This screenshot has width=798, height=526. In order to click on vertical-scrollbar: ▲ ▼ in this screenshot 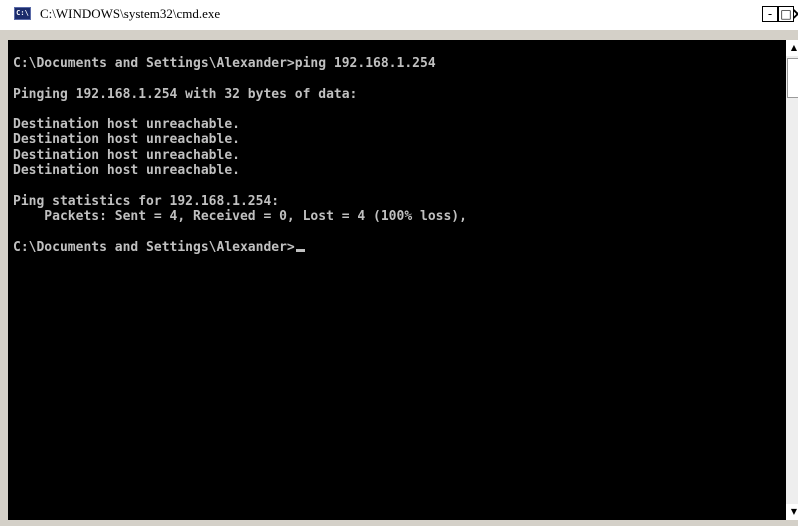, I will do `click(792, 280)`.